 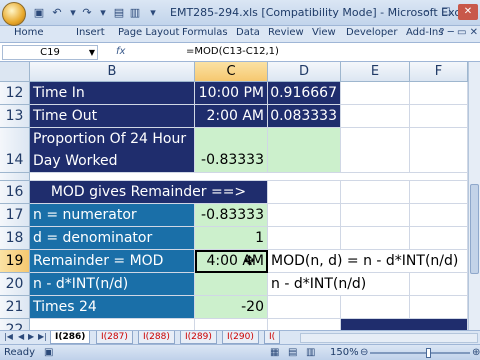 I want to click on cell-f21, so click(x=439, y=307).